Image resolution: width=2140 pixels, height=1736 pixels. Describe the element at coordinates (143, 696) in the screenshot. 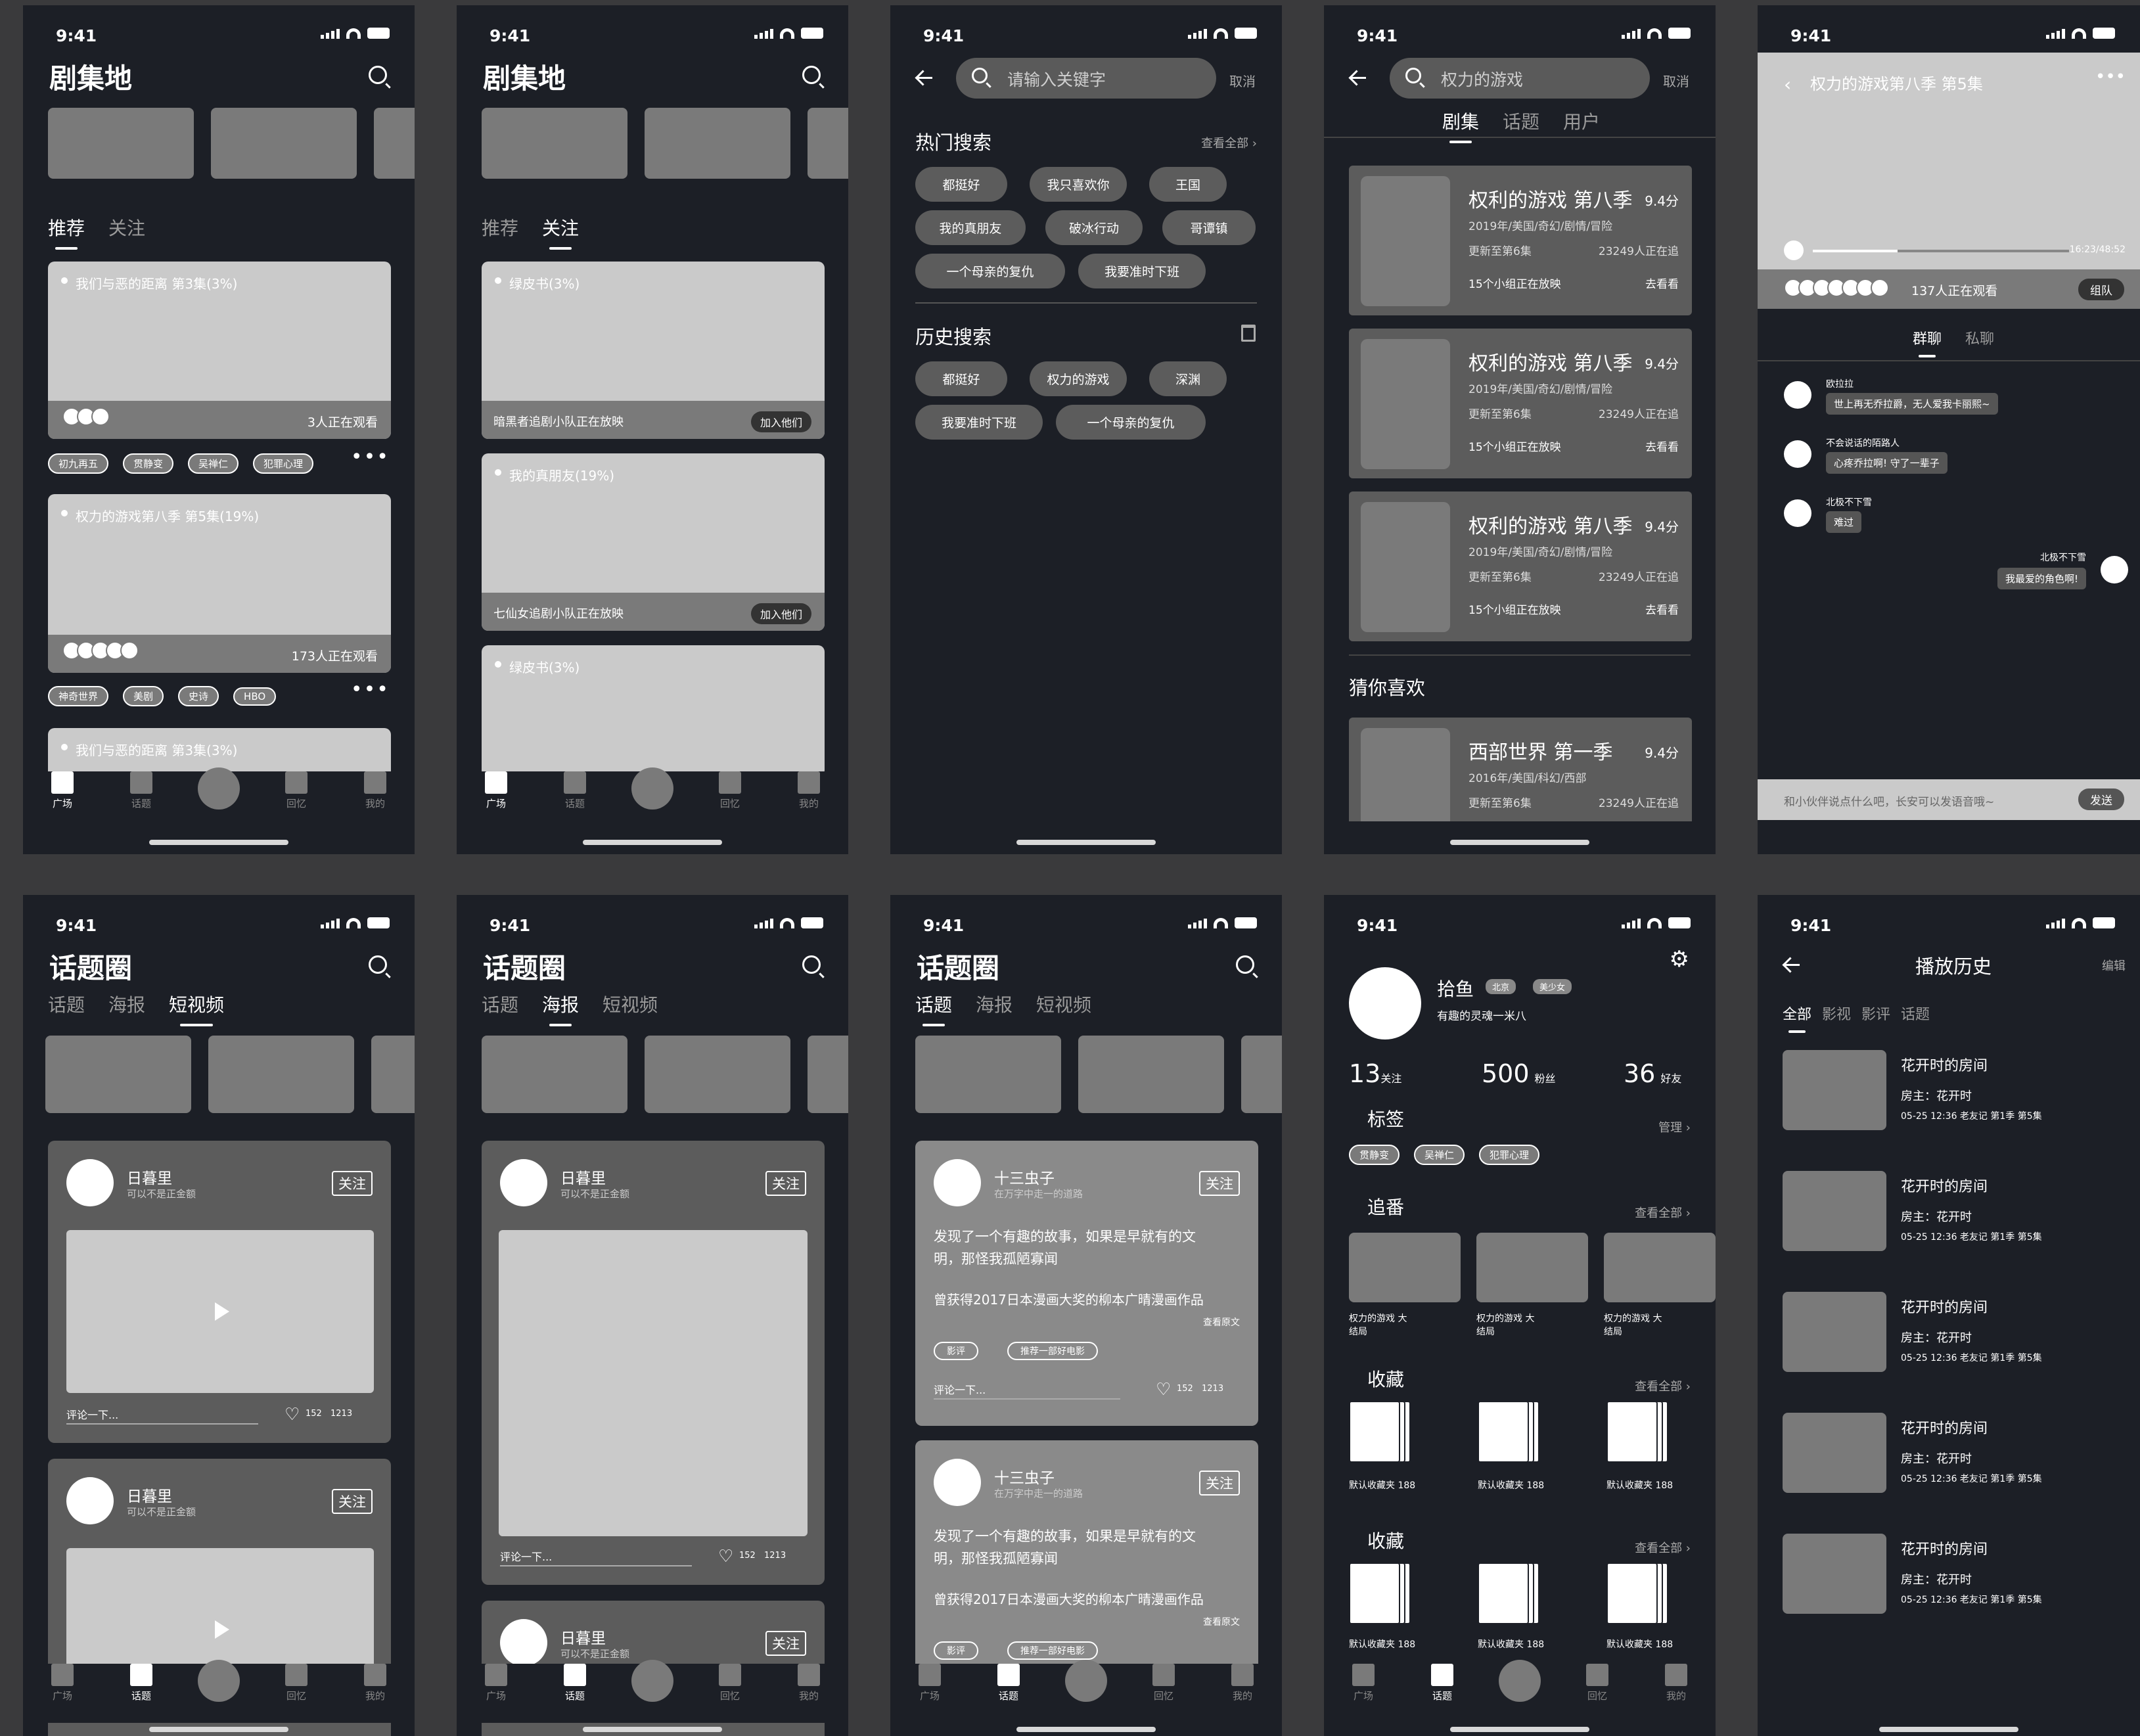

I see `tag: 美剧` at that location.